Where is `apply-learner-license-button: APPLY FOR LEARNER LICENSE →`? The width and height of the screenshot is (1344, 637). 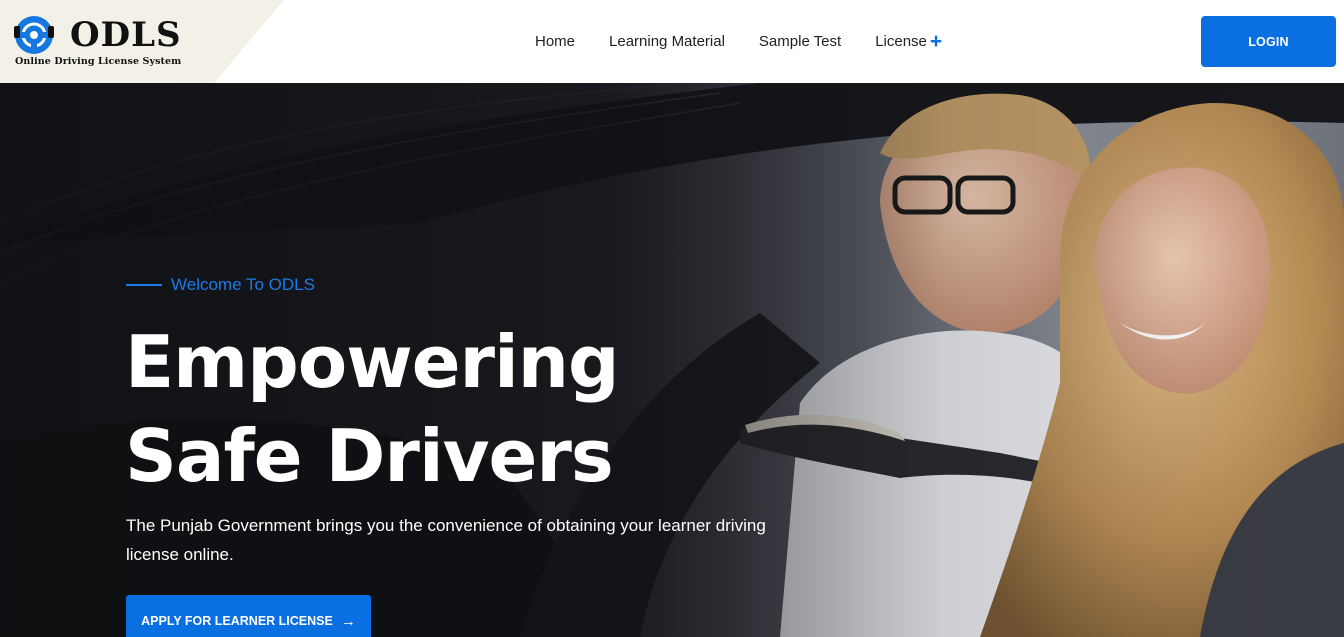 apply-learner-license-button: APPLY FOR LEARNER LICENSE → is located at coordinates (248, 616).